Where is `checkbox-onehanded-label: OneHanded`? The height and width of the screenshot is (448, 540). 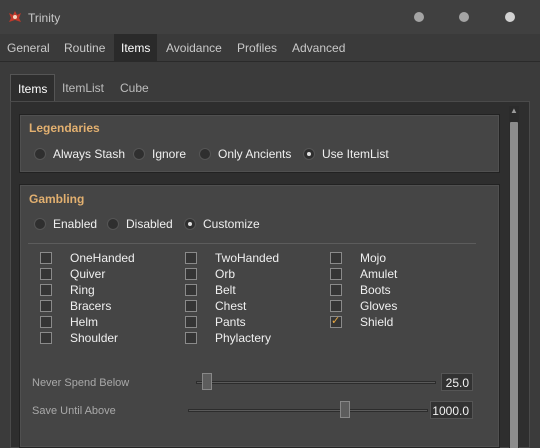 checkbox-onehanded-label: OneHanded is located at coordinates (102, 258).